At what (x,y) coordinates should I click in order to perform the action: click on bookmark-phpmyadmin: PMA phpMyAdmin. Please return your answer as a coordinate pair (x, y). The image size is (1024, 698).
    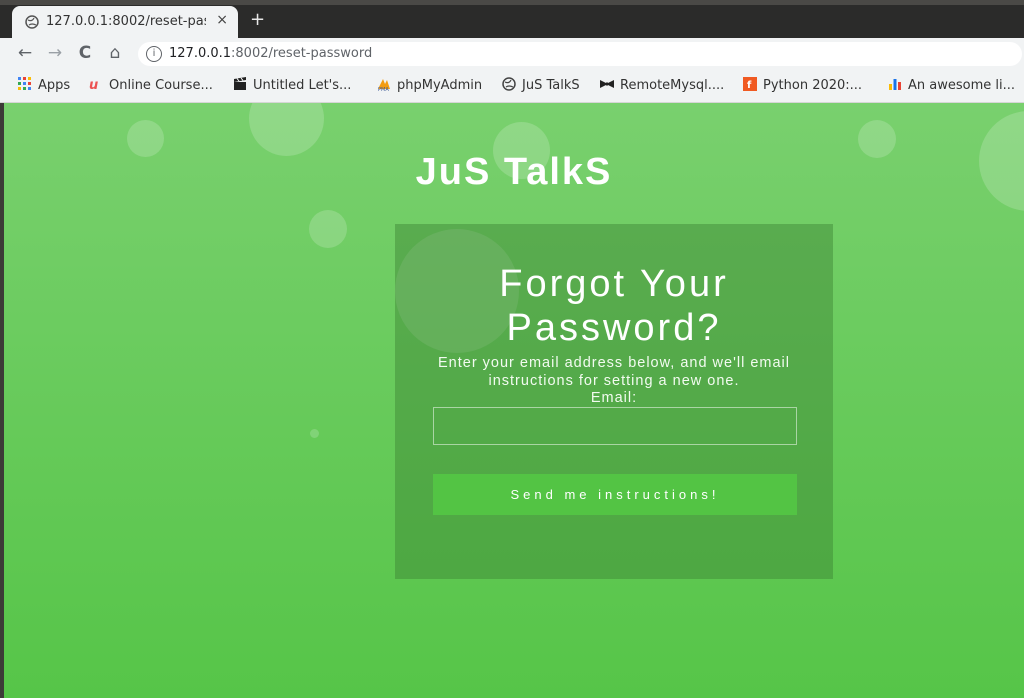
    Looking at the image, I should click on (429, 86).